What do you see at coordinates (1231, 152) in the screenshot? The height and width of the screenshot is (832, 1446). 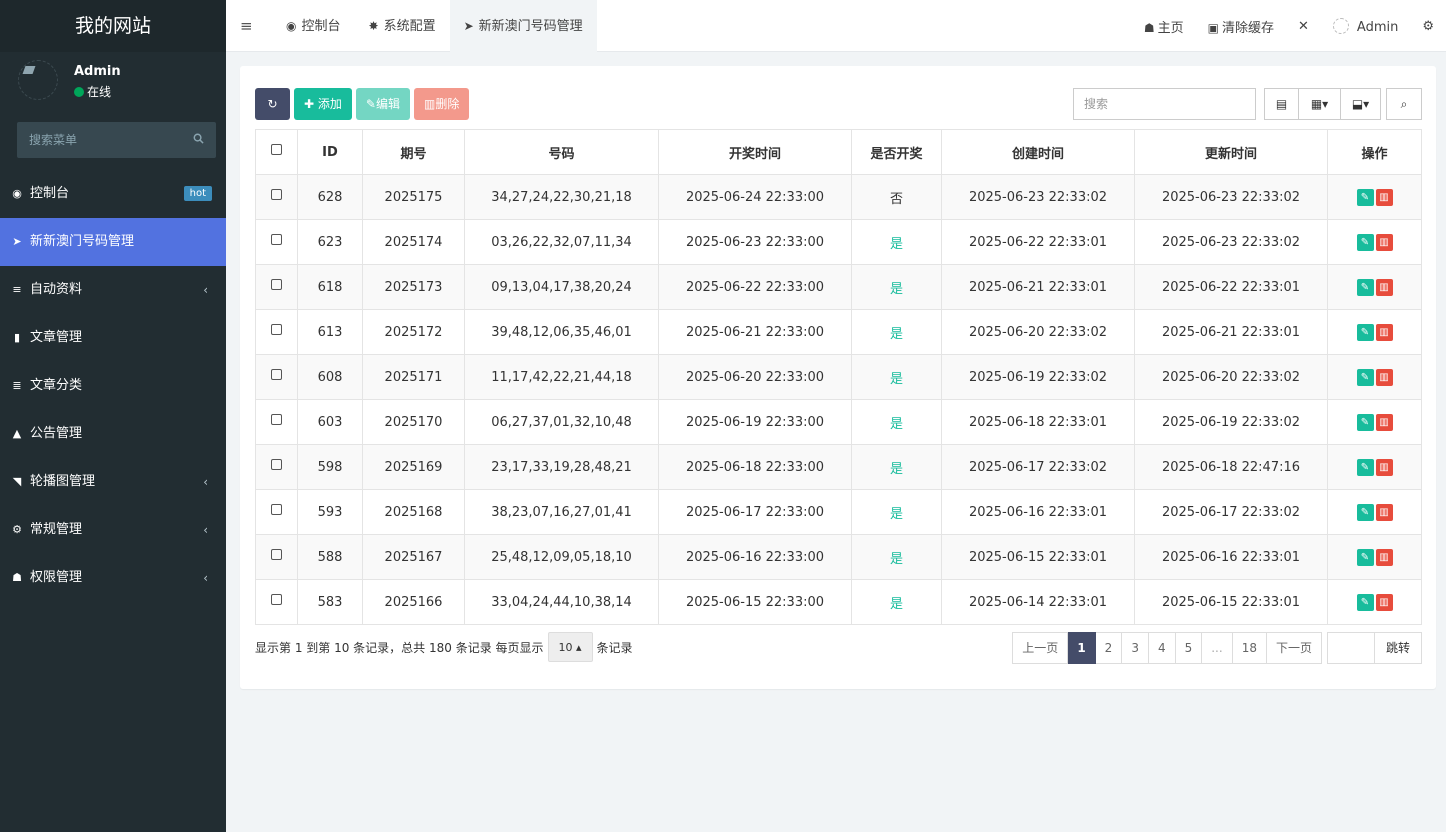 I see `col-updated: 更新时间` at bounding box center [1231, 152].